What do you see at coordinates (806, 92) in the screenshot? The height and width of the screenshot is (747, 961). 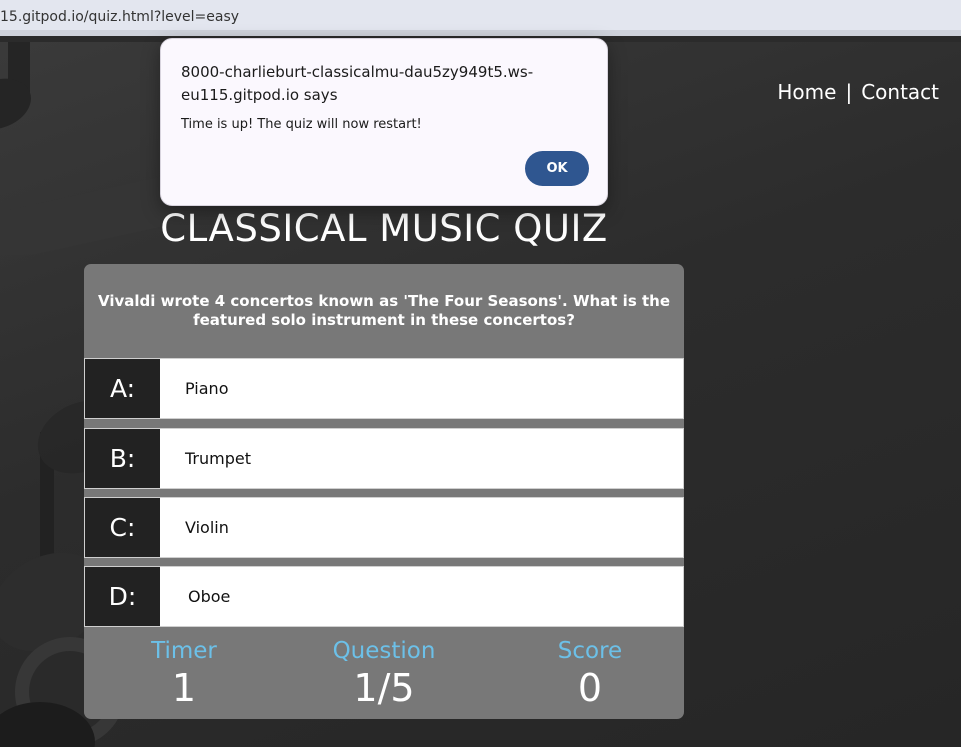 I see `nav-home-link: Home` at bounding box center [806, 92].